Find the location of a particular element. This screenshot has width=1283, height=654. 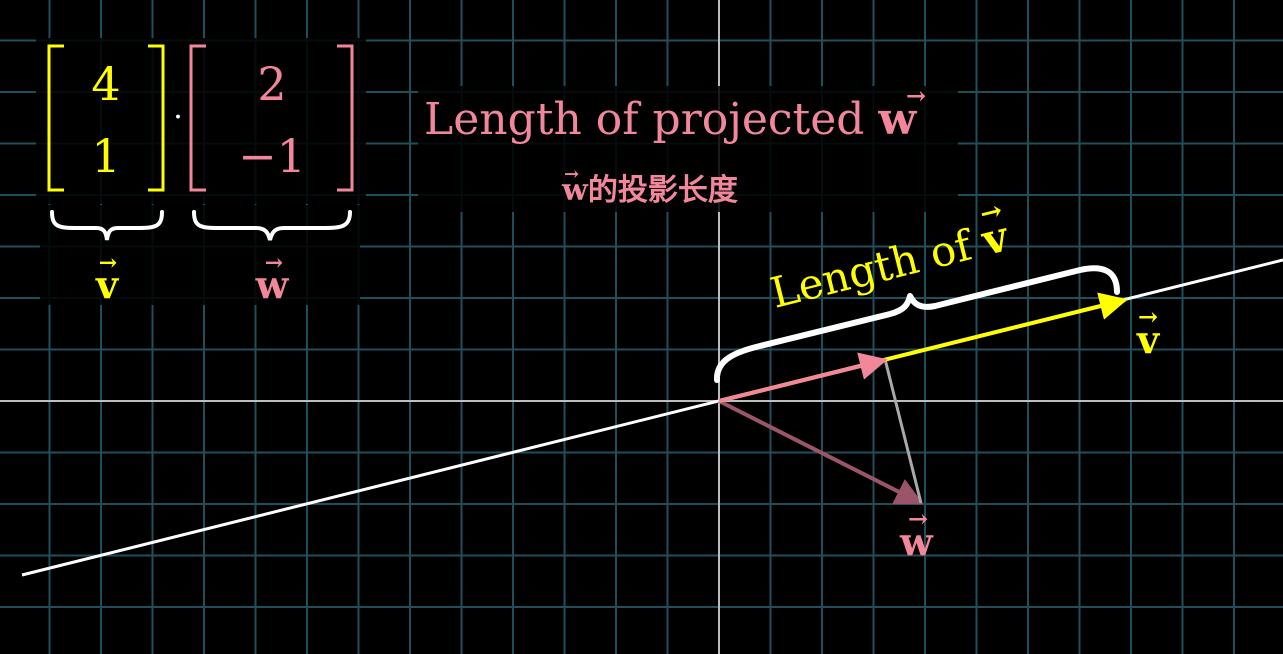

dot-product-expression: 4 1 · 2 −1 is located at coordinates (201, 121).